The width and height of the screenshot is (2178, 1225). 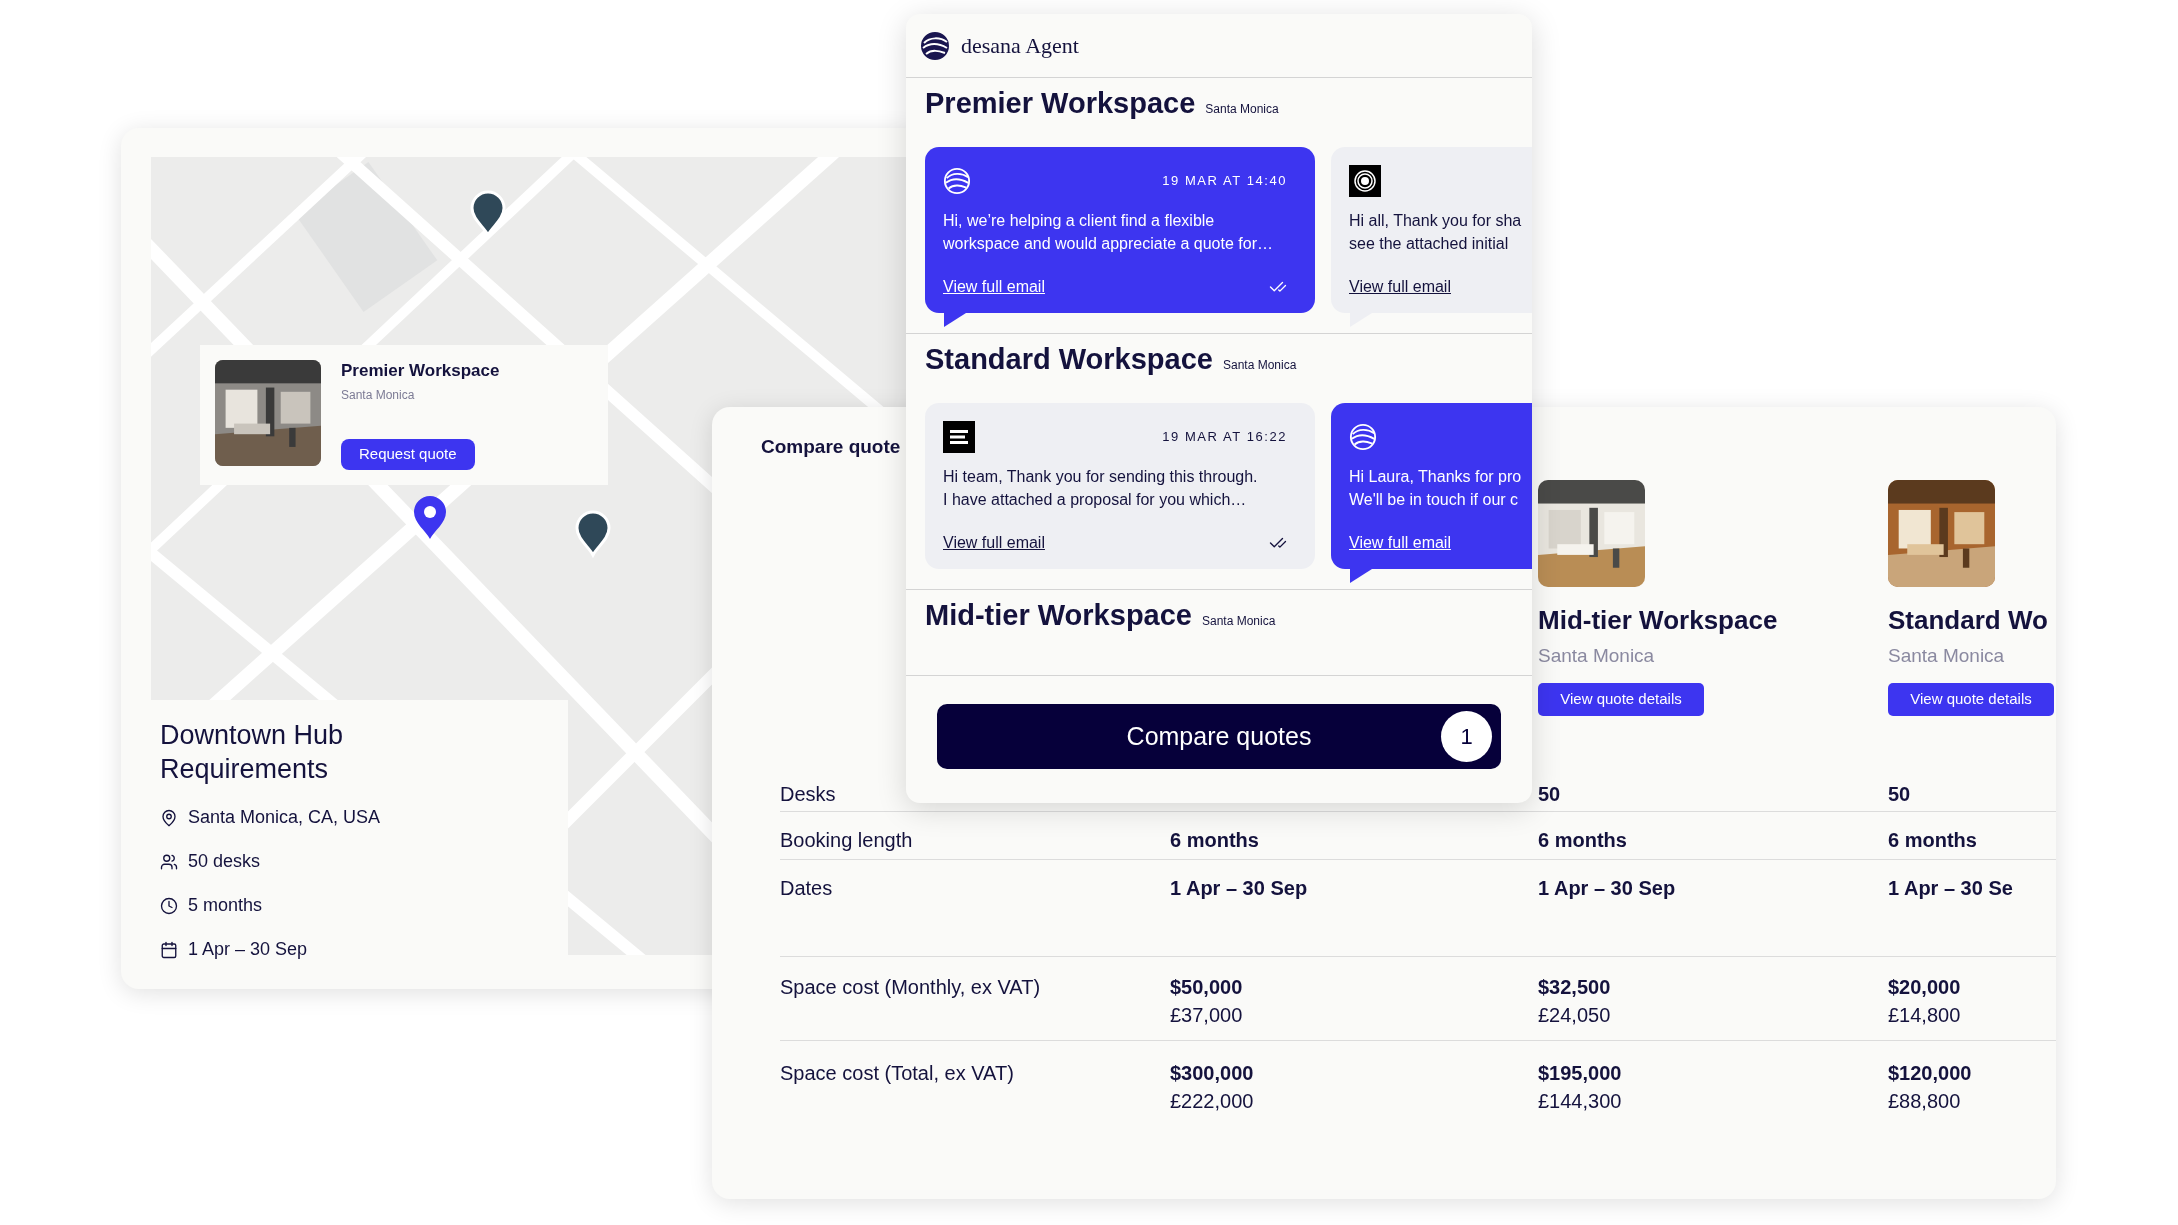 I want to click on rings-avatar-icon, so click(x=1365, y=181).